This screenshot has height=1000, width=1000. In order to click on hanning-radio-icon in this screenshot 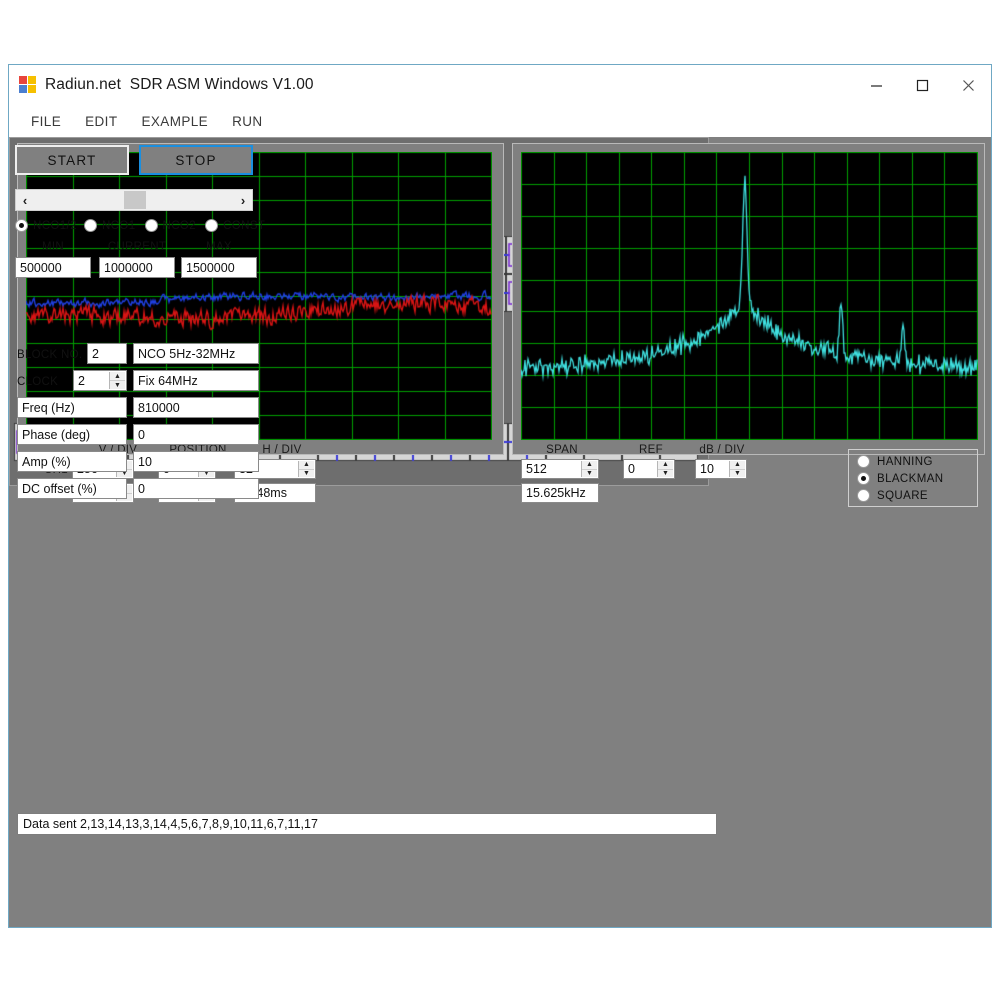, I will do `click(863, 461)`.